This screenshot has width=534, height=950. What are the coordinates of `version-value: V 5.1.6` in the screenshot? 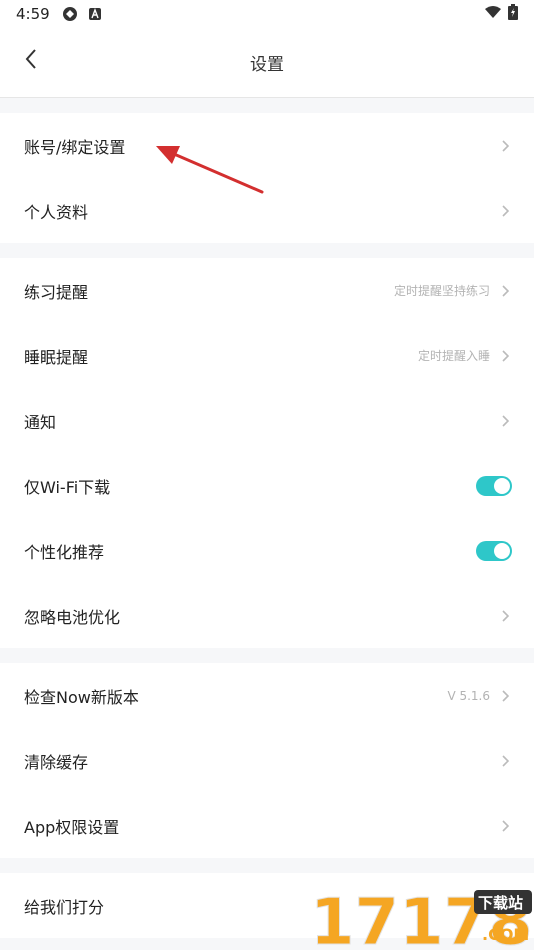 It's located at (468, 695).